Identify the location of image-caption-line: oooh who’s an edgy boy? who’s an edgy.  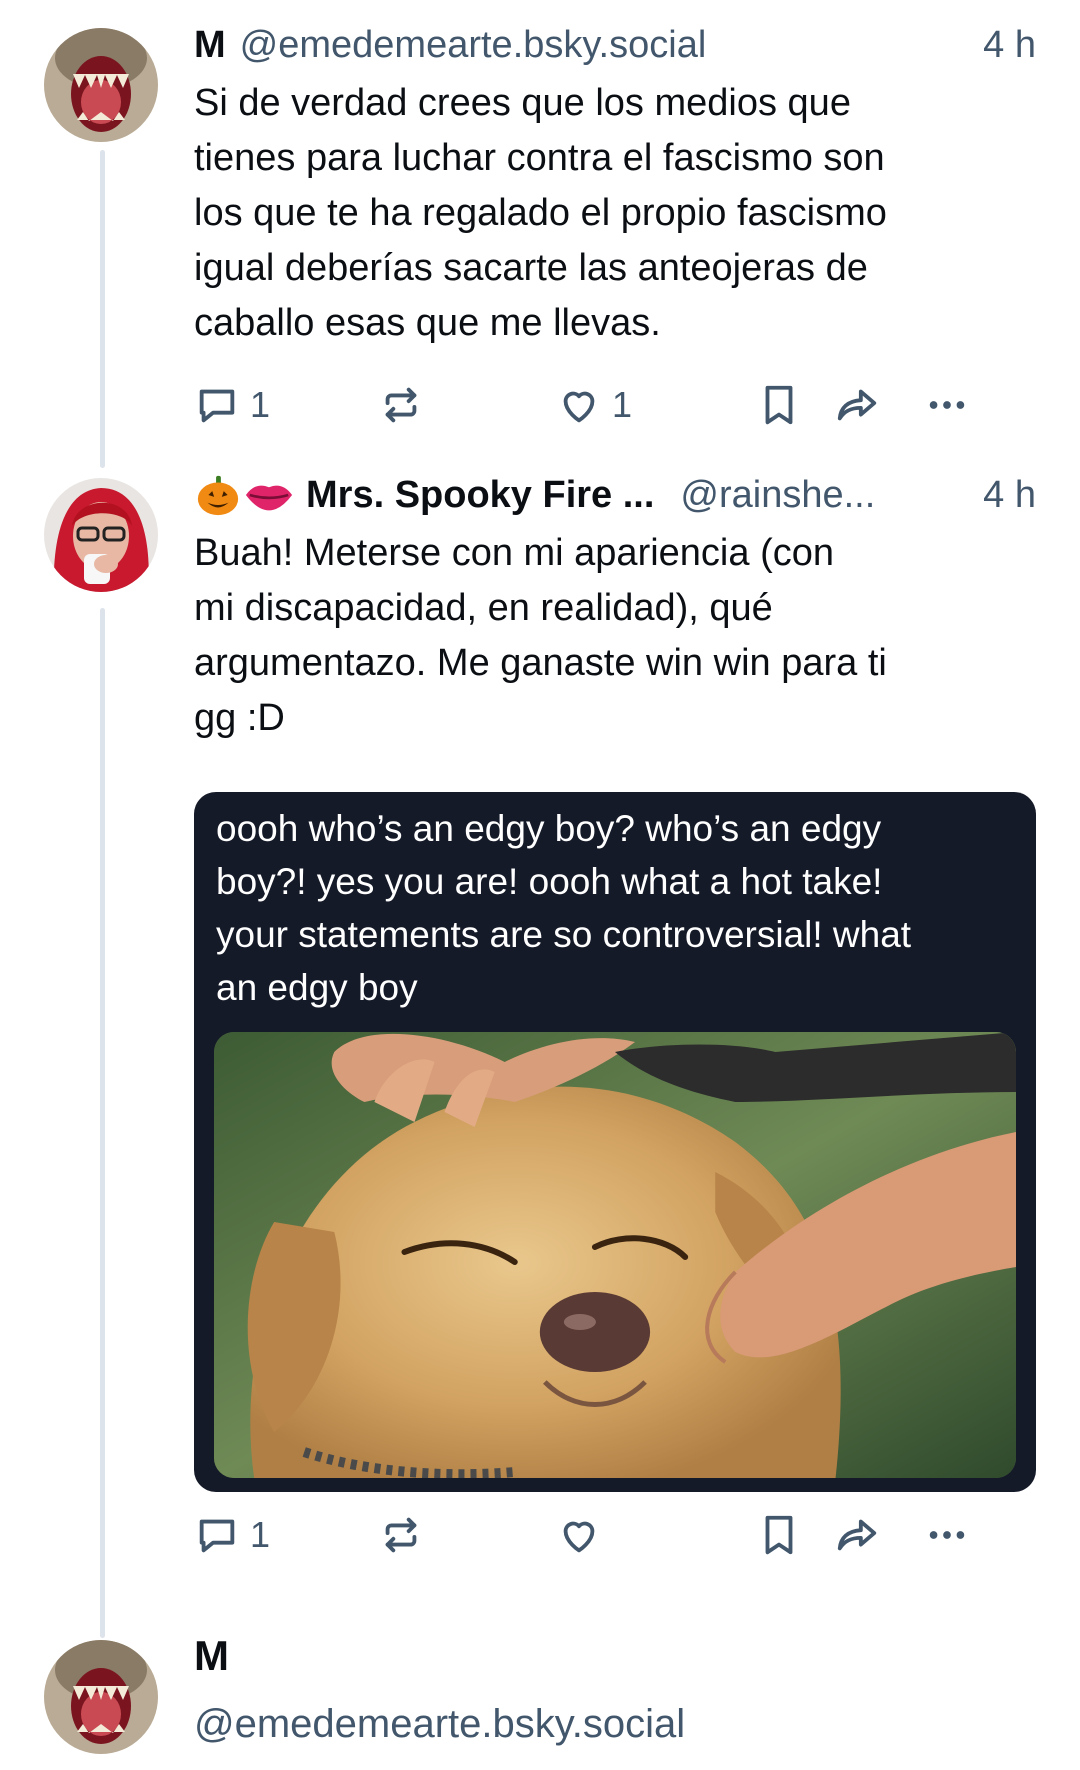
(549, 828).